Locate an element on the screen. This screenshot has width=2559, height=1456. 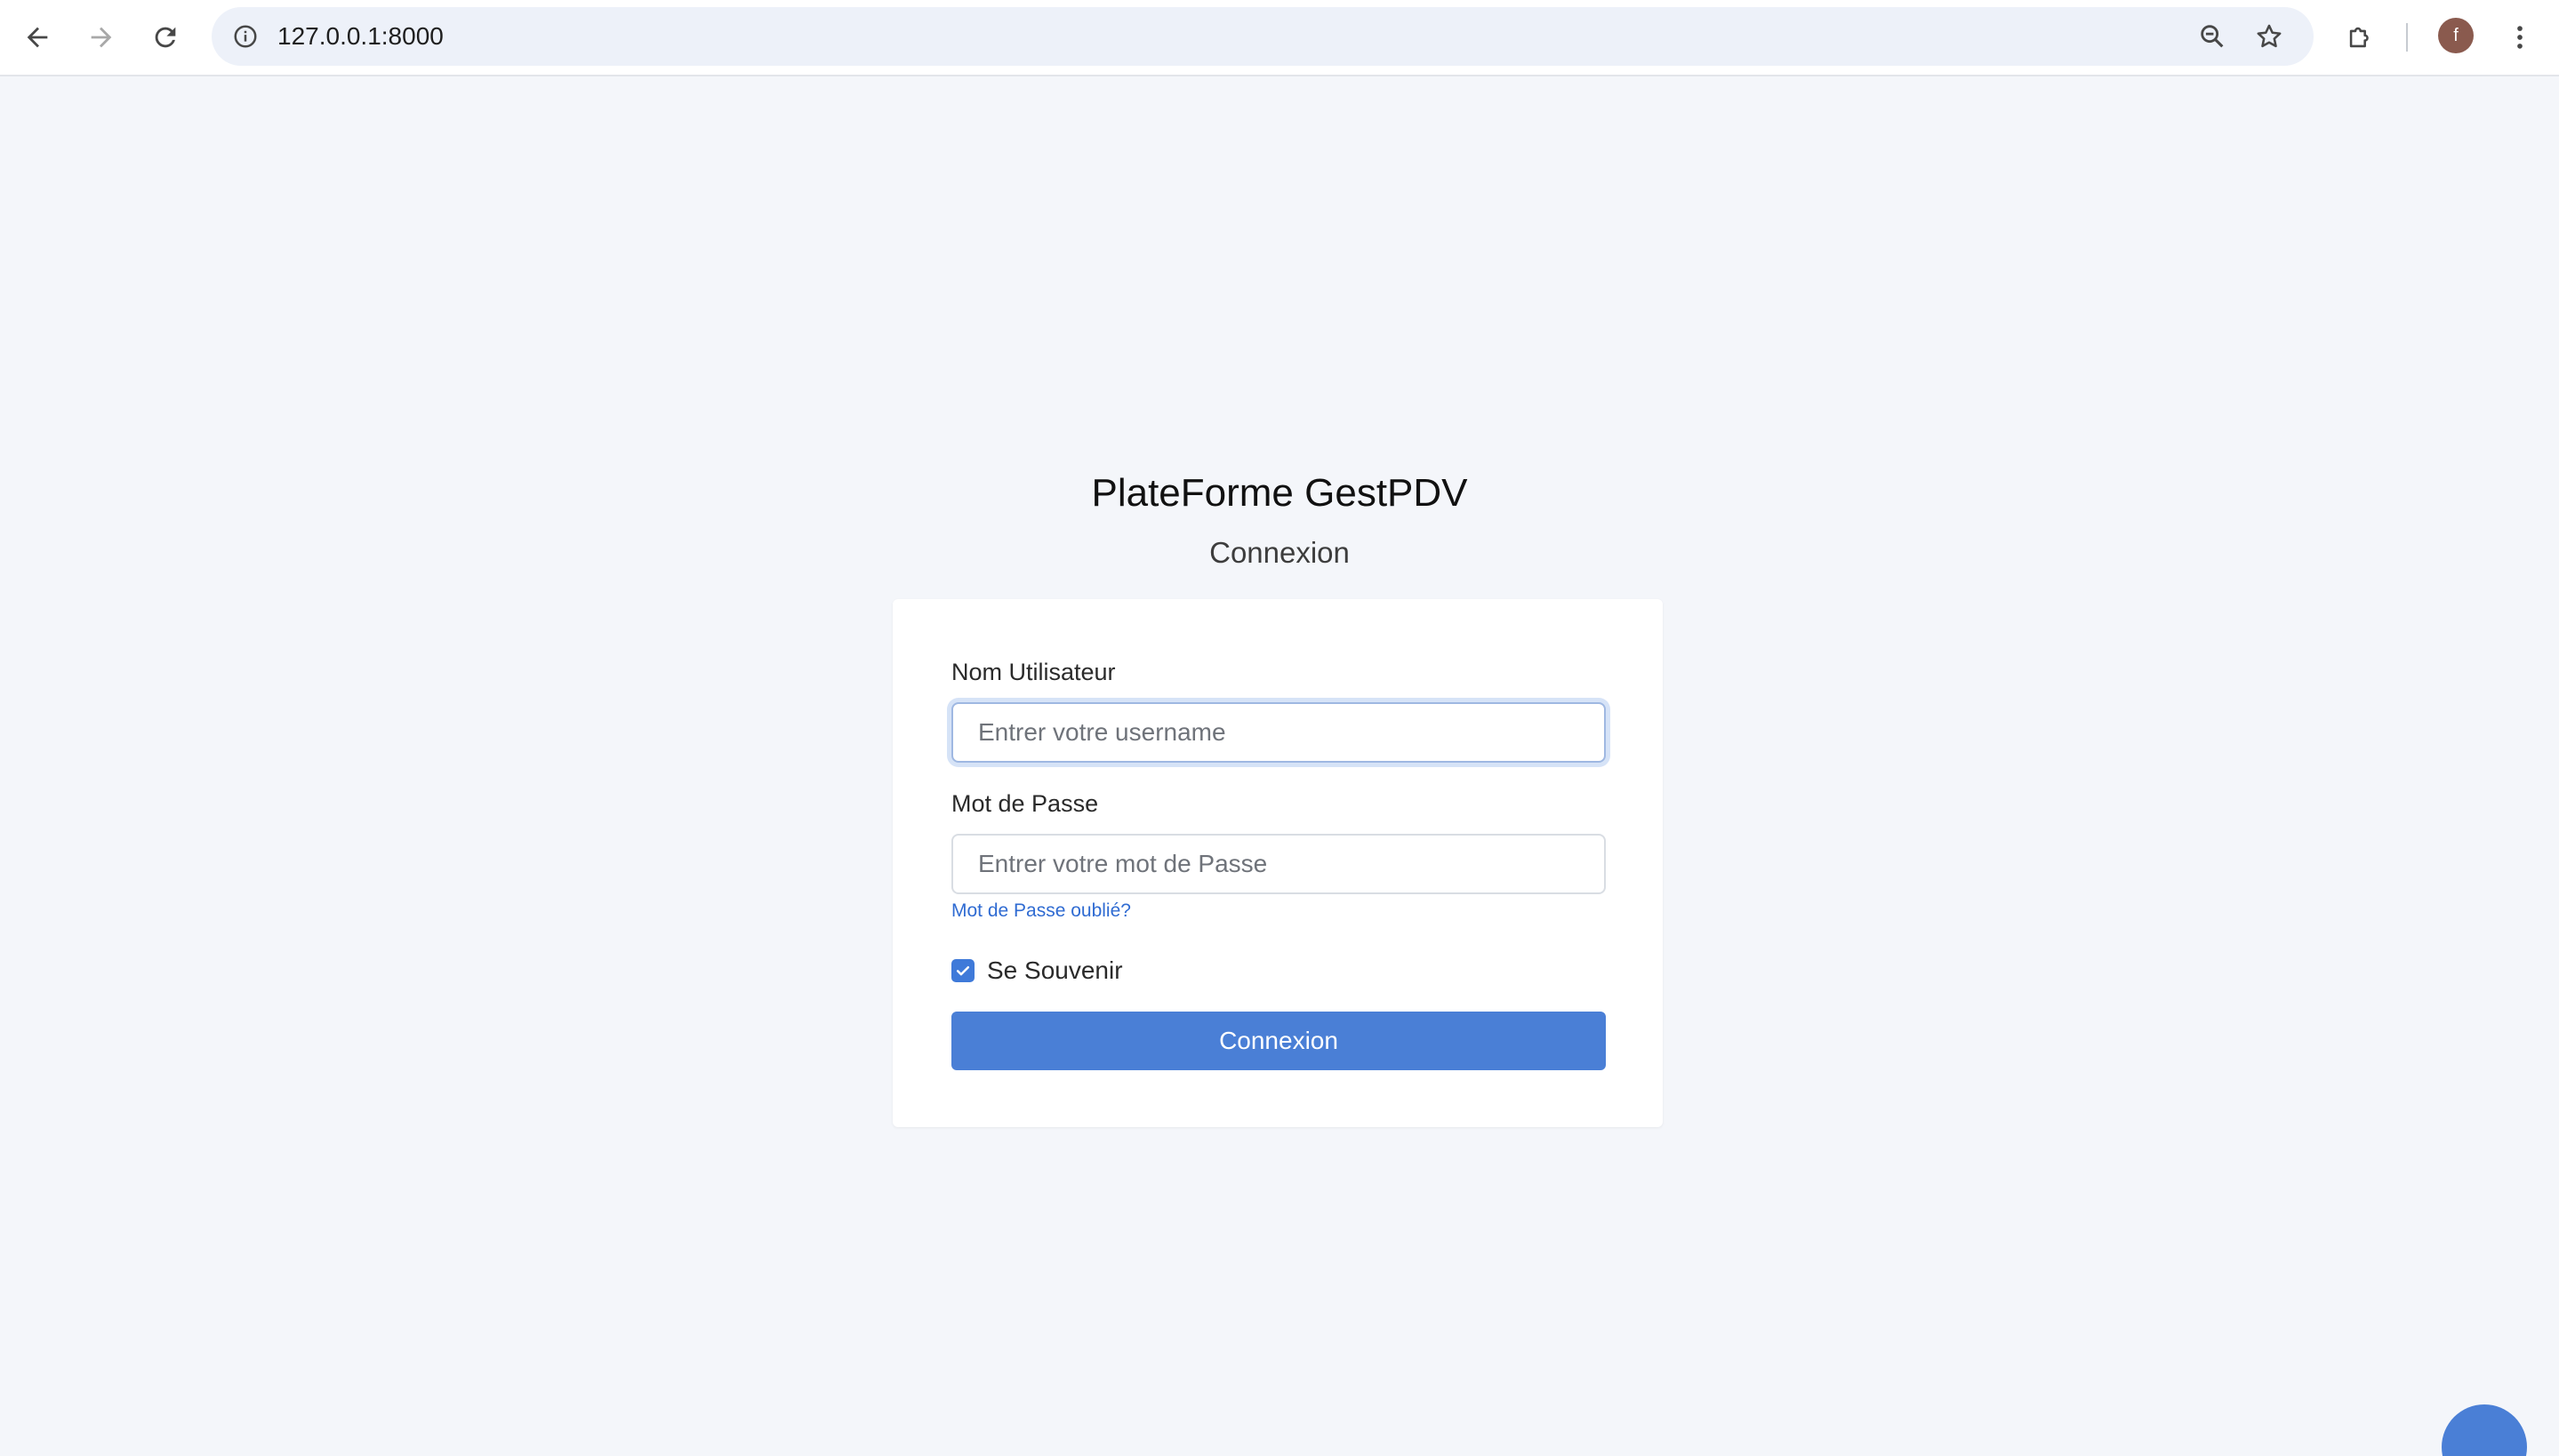
zoom-button is located at coordinates (2212, 36).